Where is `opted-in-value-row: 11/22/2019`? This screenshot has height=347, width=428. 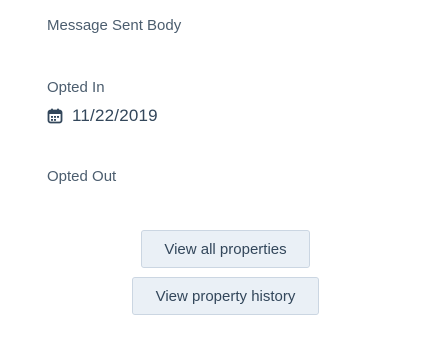
opted-in-value-row: 11/22/2019 is located at coordinates (102, 116).